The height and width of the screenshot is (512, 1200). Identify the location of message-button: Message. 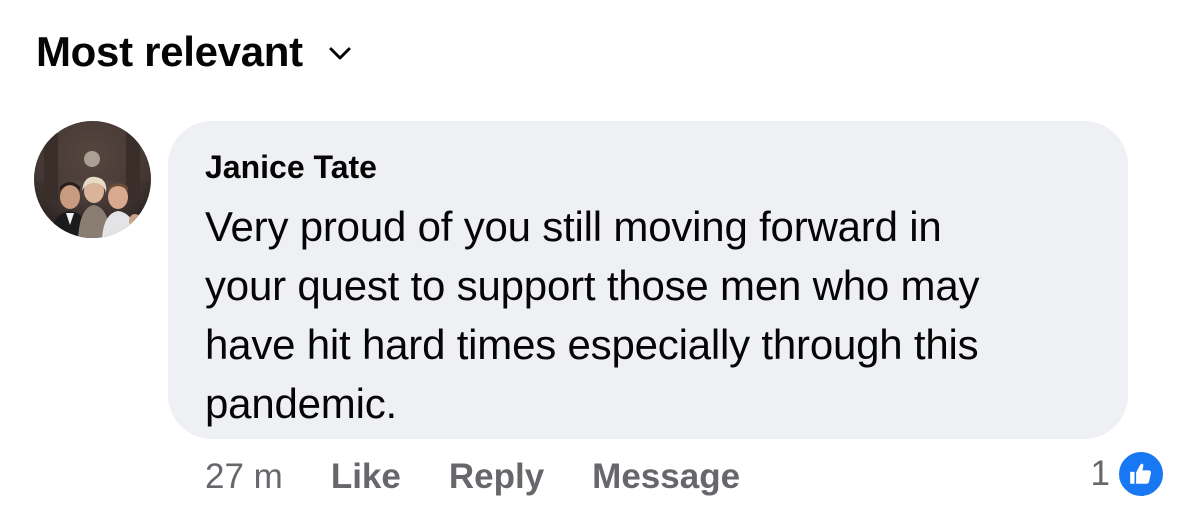
(666, 477).